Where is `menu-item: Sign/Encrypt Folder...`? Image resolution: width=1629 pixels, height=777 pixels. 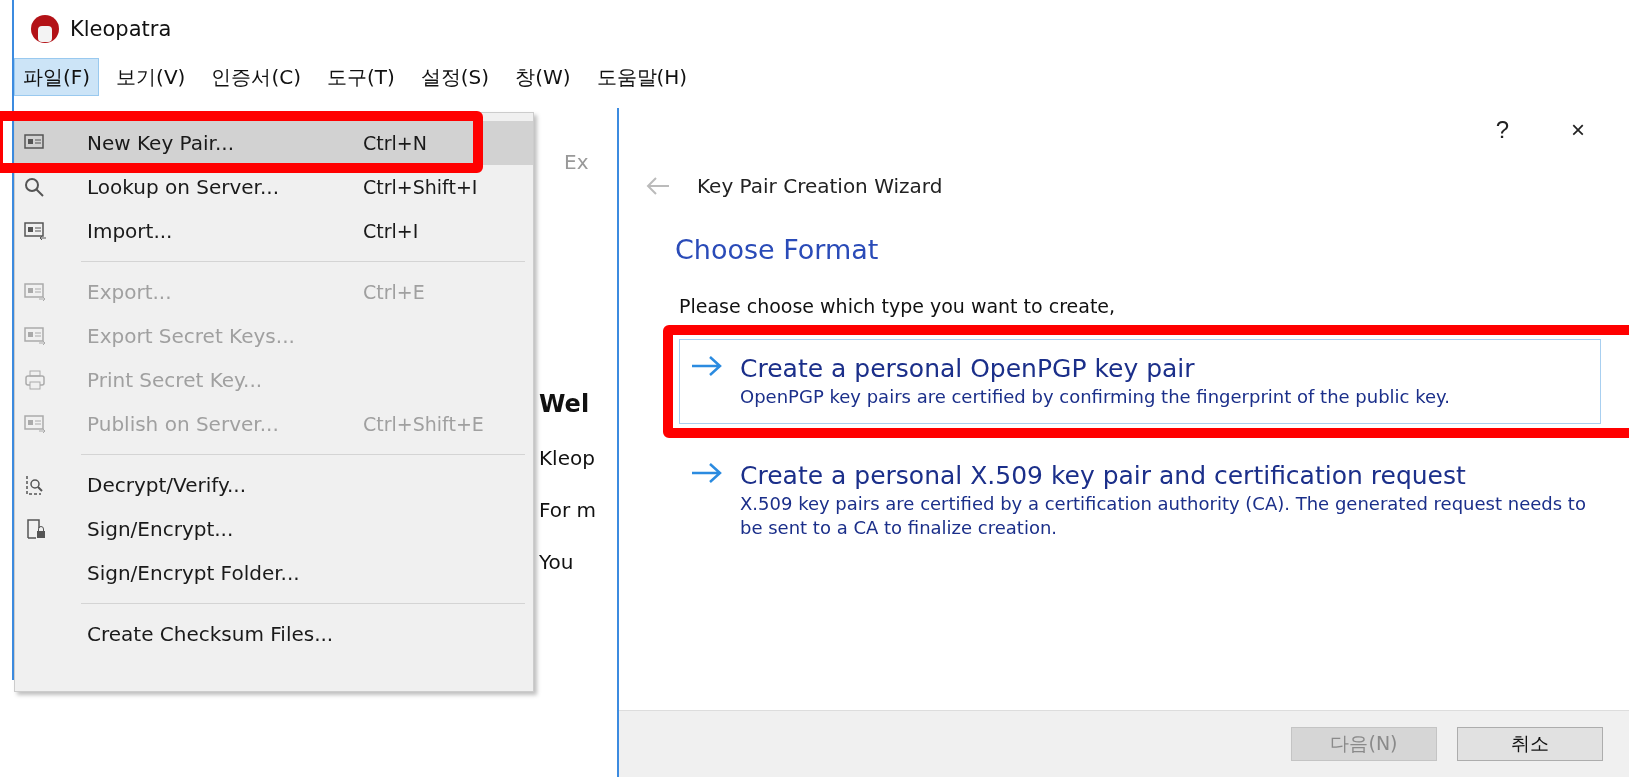
menu-item: Sign/Encrypt Folder... is located at coordinates (274, 573).